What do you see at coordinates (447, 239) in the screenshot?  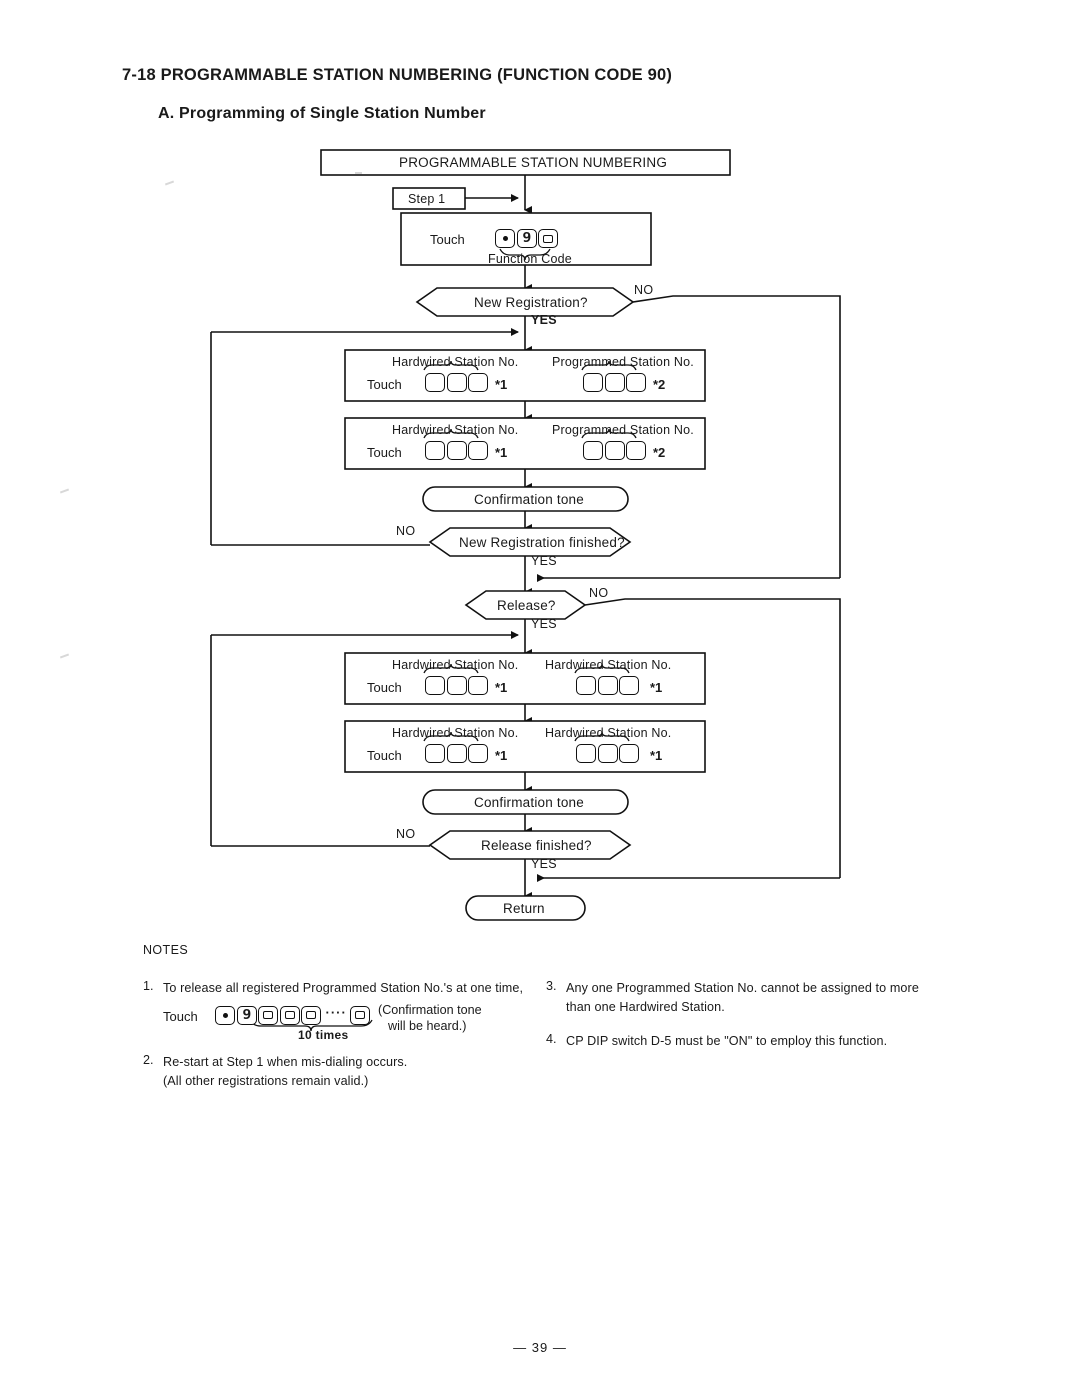 I see `function-code-touch-label: Touch` at bounding box center [447, 239].